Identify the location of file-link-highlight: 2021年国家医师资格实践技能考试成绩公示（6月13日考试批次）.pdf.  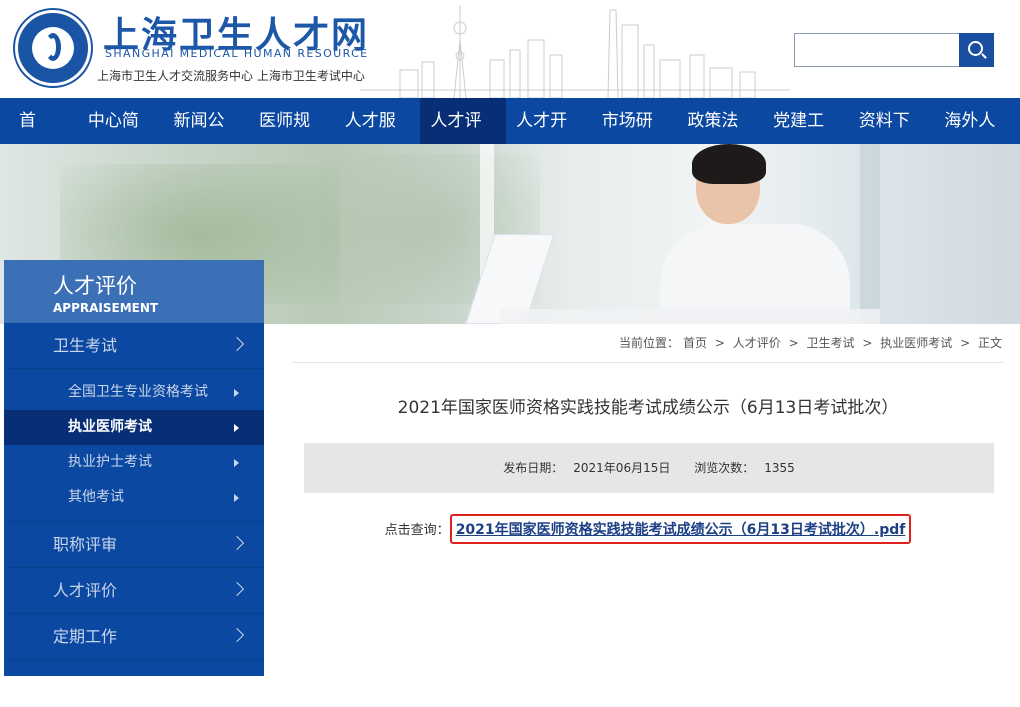
(680, 529).